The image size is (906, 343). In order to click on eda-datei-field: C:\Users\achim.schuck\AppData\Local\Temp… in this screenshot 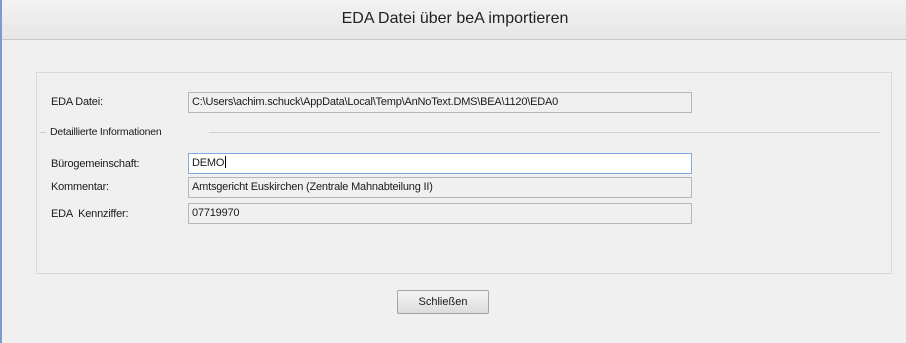, I will do `click(440, 102)`.